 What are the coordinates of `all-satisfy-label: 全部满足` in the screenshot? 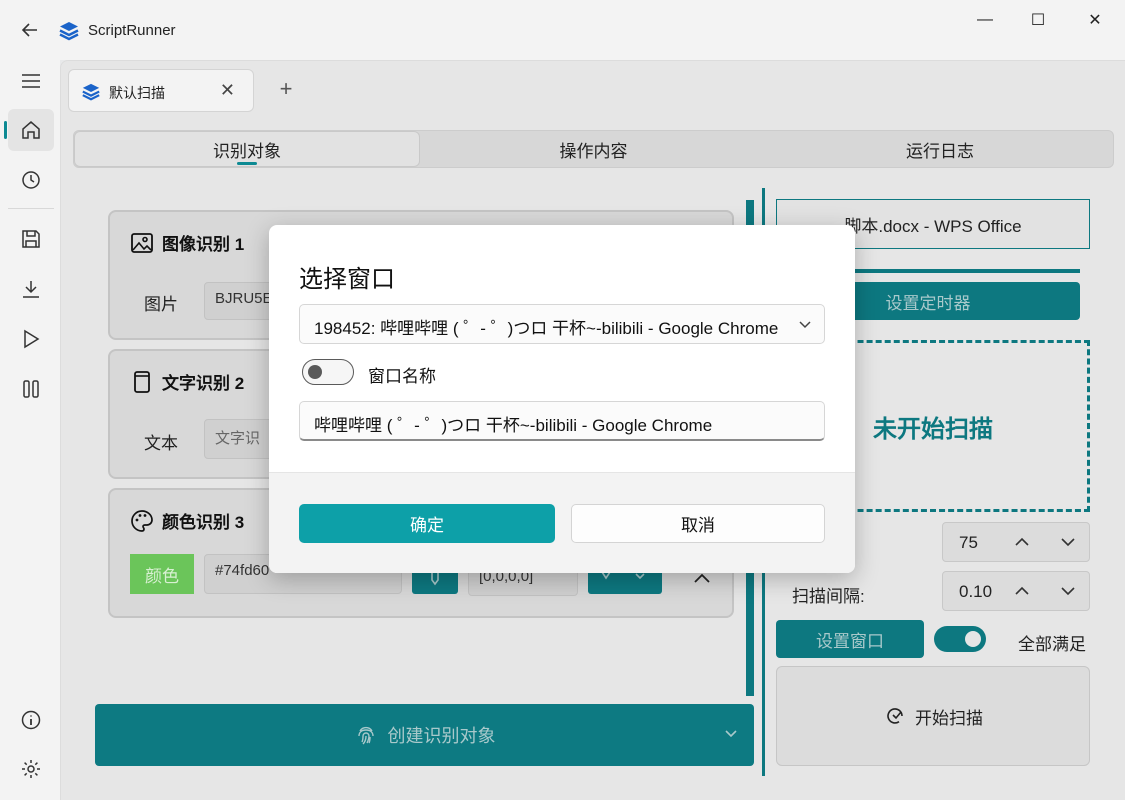 It's located at (1052, 644).